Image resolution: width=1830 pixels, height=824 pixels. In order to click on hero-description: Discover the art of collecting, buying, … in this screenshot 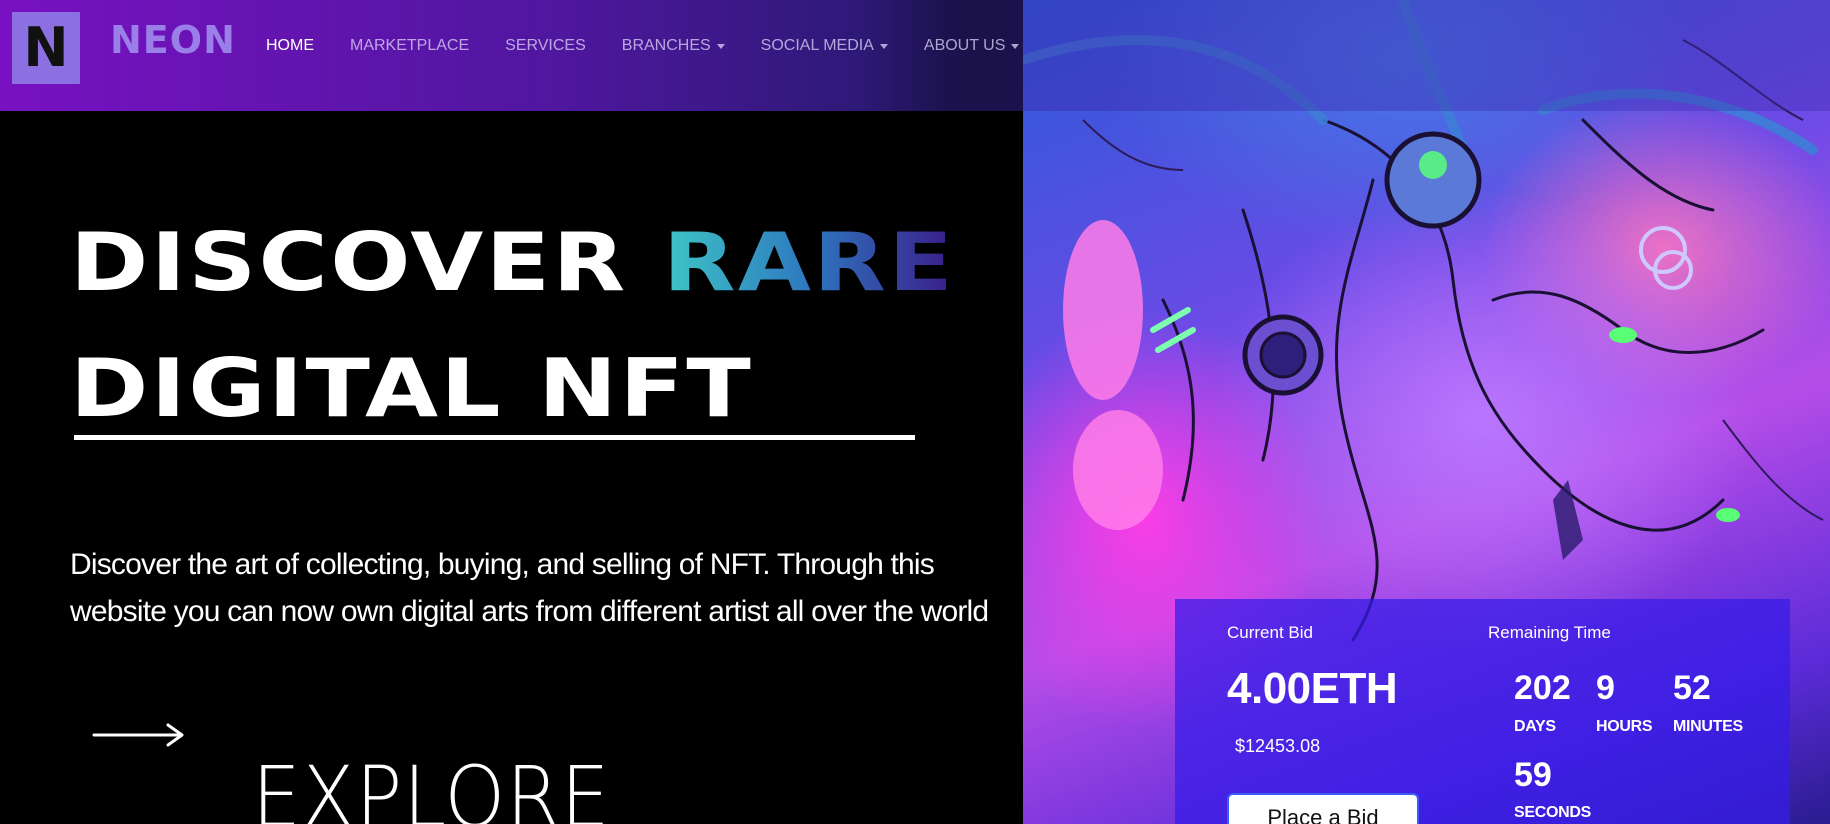, I will do `click(529, 588)`.